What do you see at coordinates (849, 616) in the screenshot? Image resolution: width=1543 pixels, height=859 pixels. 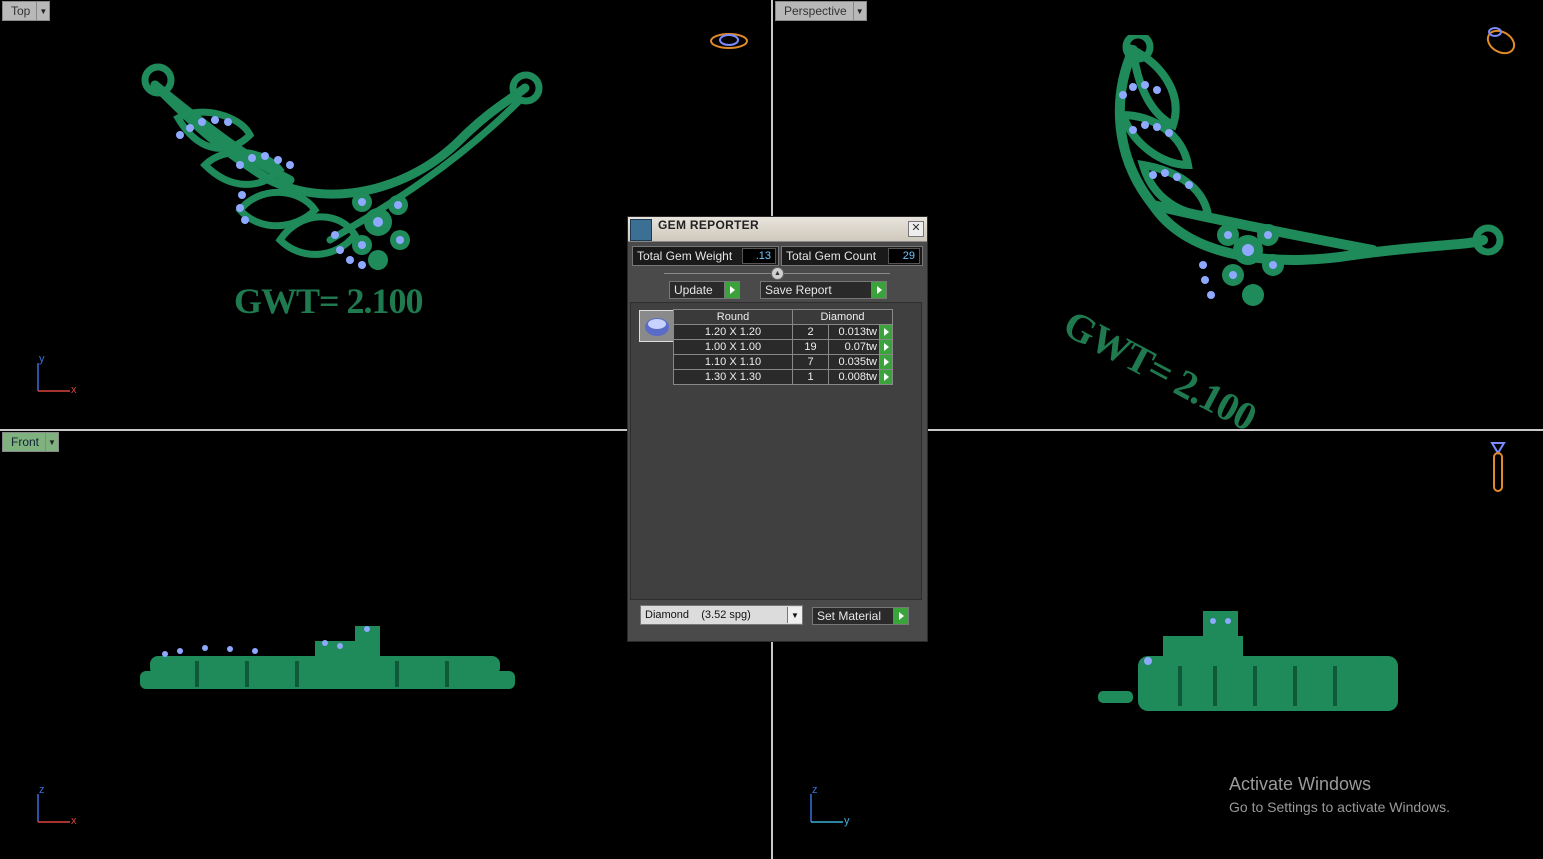 I see `set-material-button-label: Set Material` at bounding box center [849, 616].